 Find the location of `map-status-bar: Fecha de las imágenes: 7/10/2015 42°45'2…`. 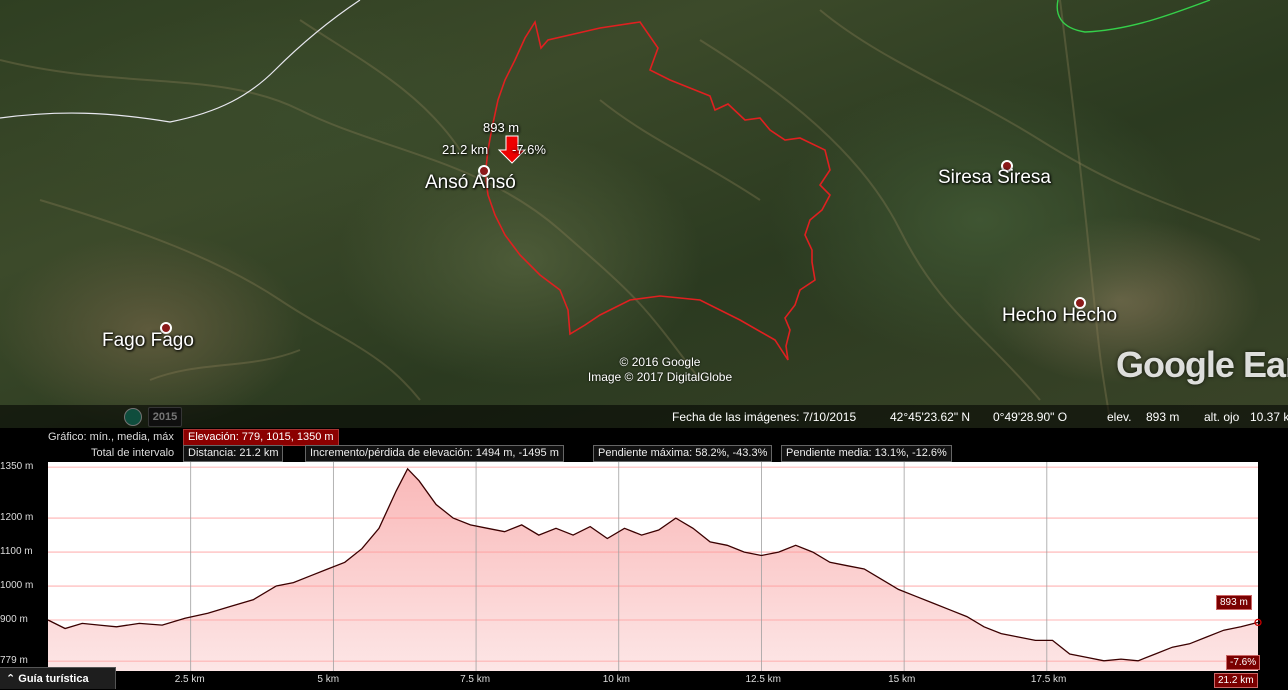

map-status-bar: Fecha de las imágenes: 7/10/2015 42°45'2… is located at coordinates (644, 416).